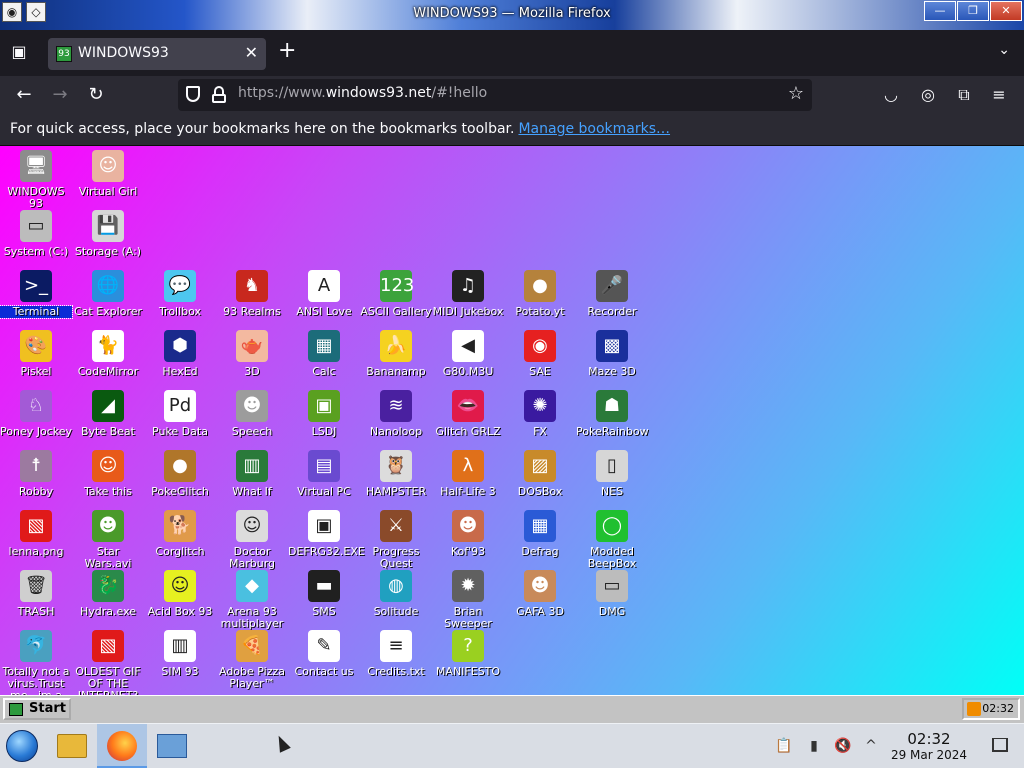 The width and height of the screenshot is (1024, 768). What do you see at coordinates (1004, 50) in the screenshot?
I see `list-all-tabs-button: ⌄` at bounding box center [1004, 50].